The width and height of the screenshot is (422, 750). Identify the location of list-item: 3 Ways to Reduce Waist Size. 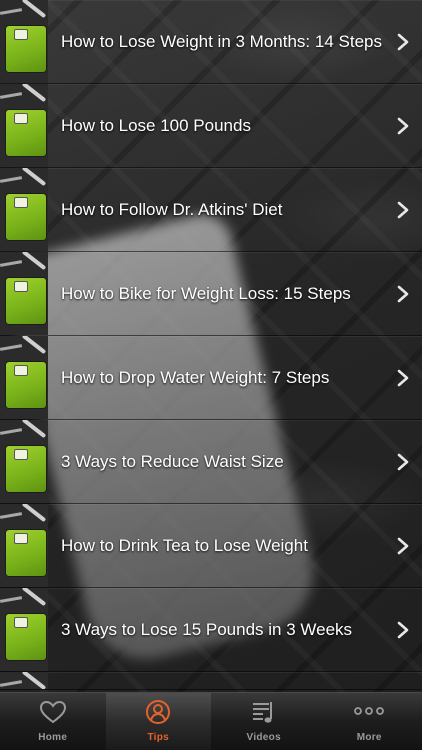
(211, 462).